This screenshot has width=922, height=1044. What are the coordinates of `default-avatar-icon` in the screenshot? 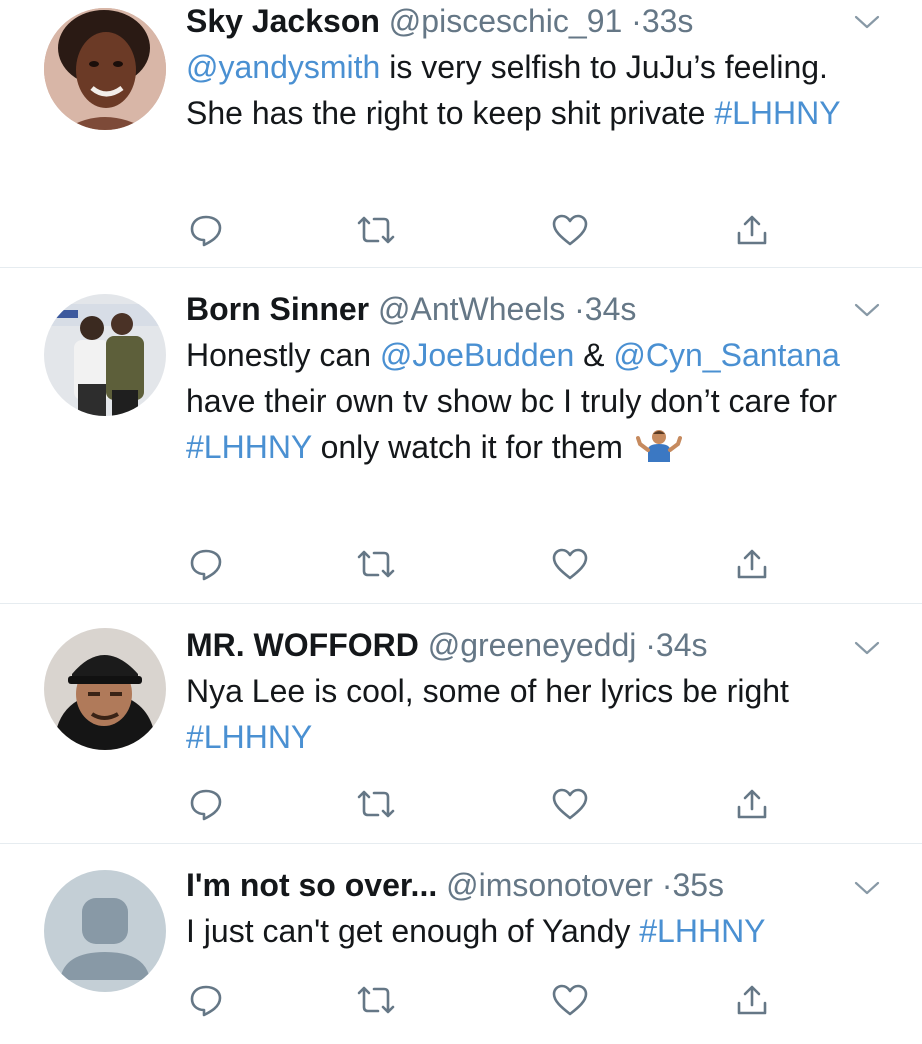 It's located at (105, 931).